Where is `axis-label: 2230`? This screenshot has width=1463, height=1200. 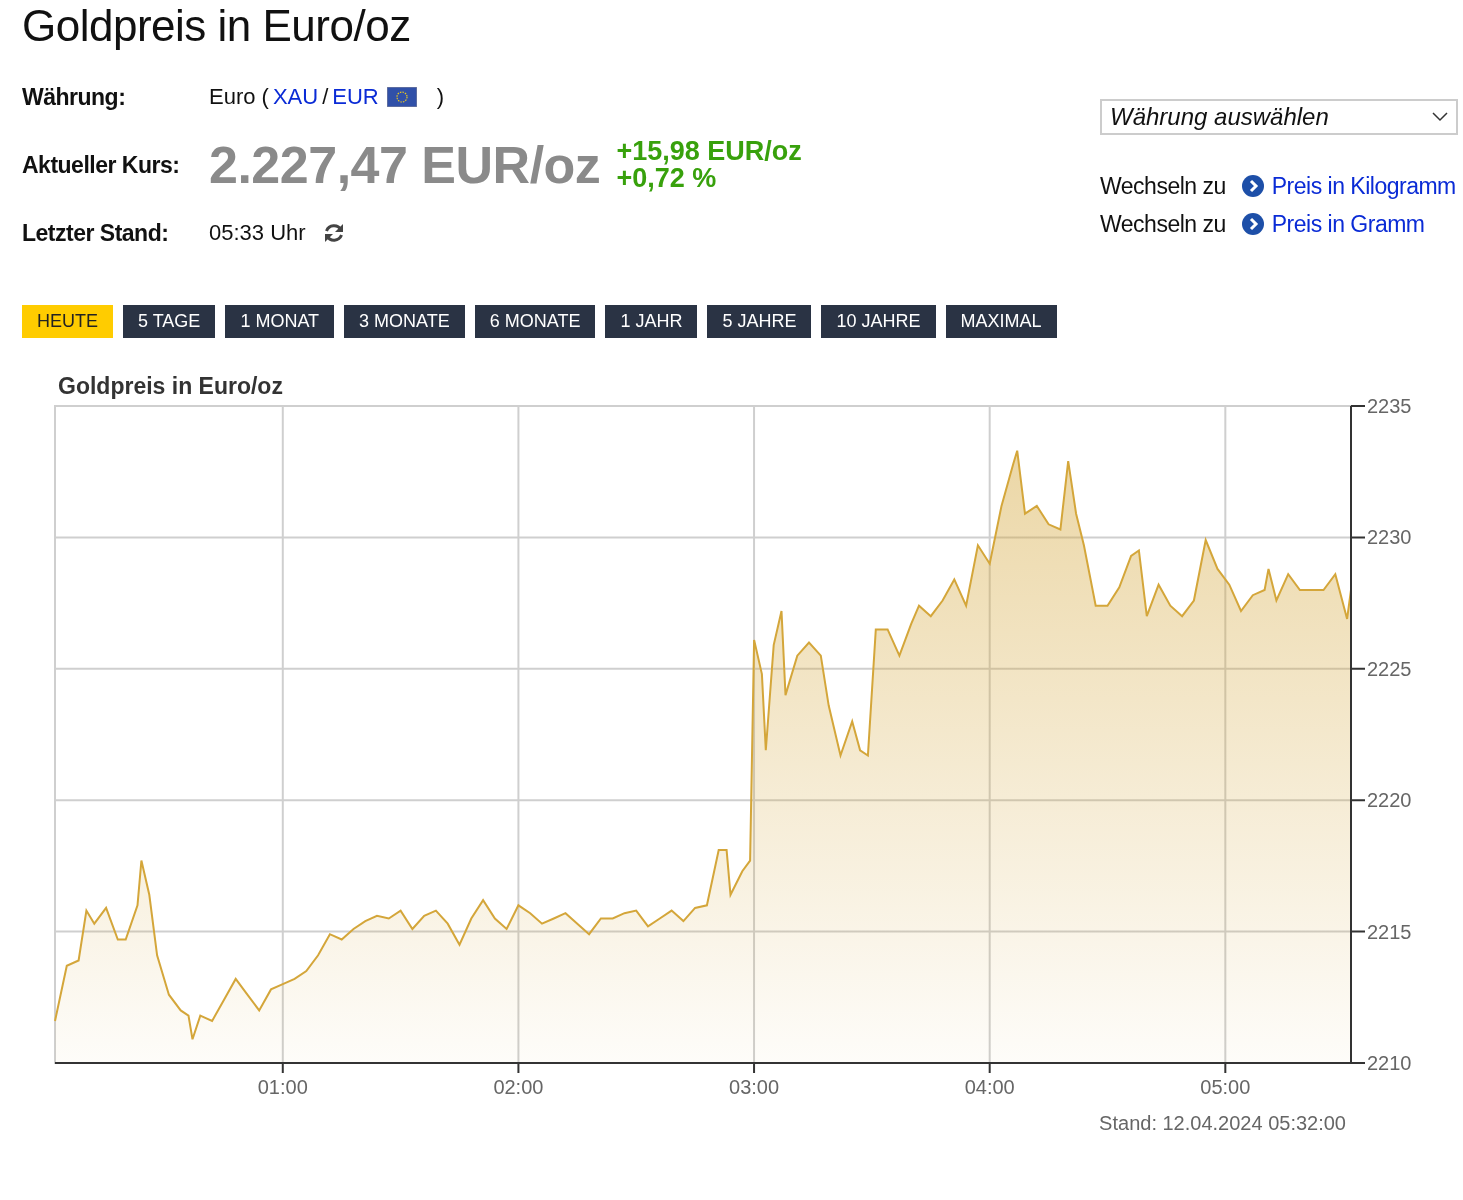
axis-label: 2230 is located at coordinates (1389, 537).